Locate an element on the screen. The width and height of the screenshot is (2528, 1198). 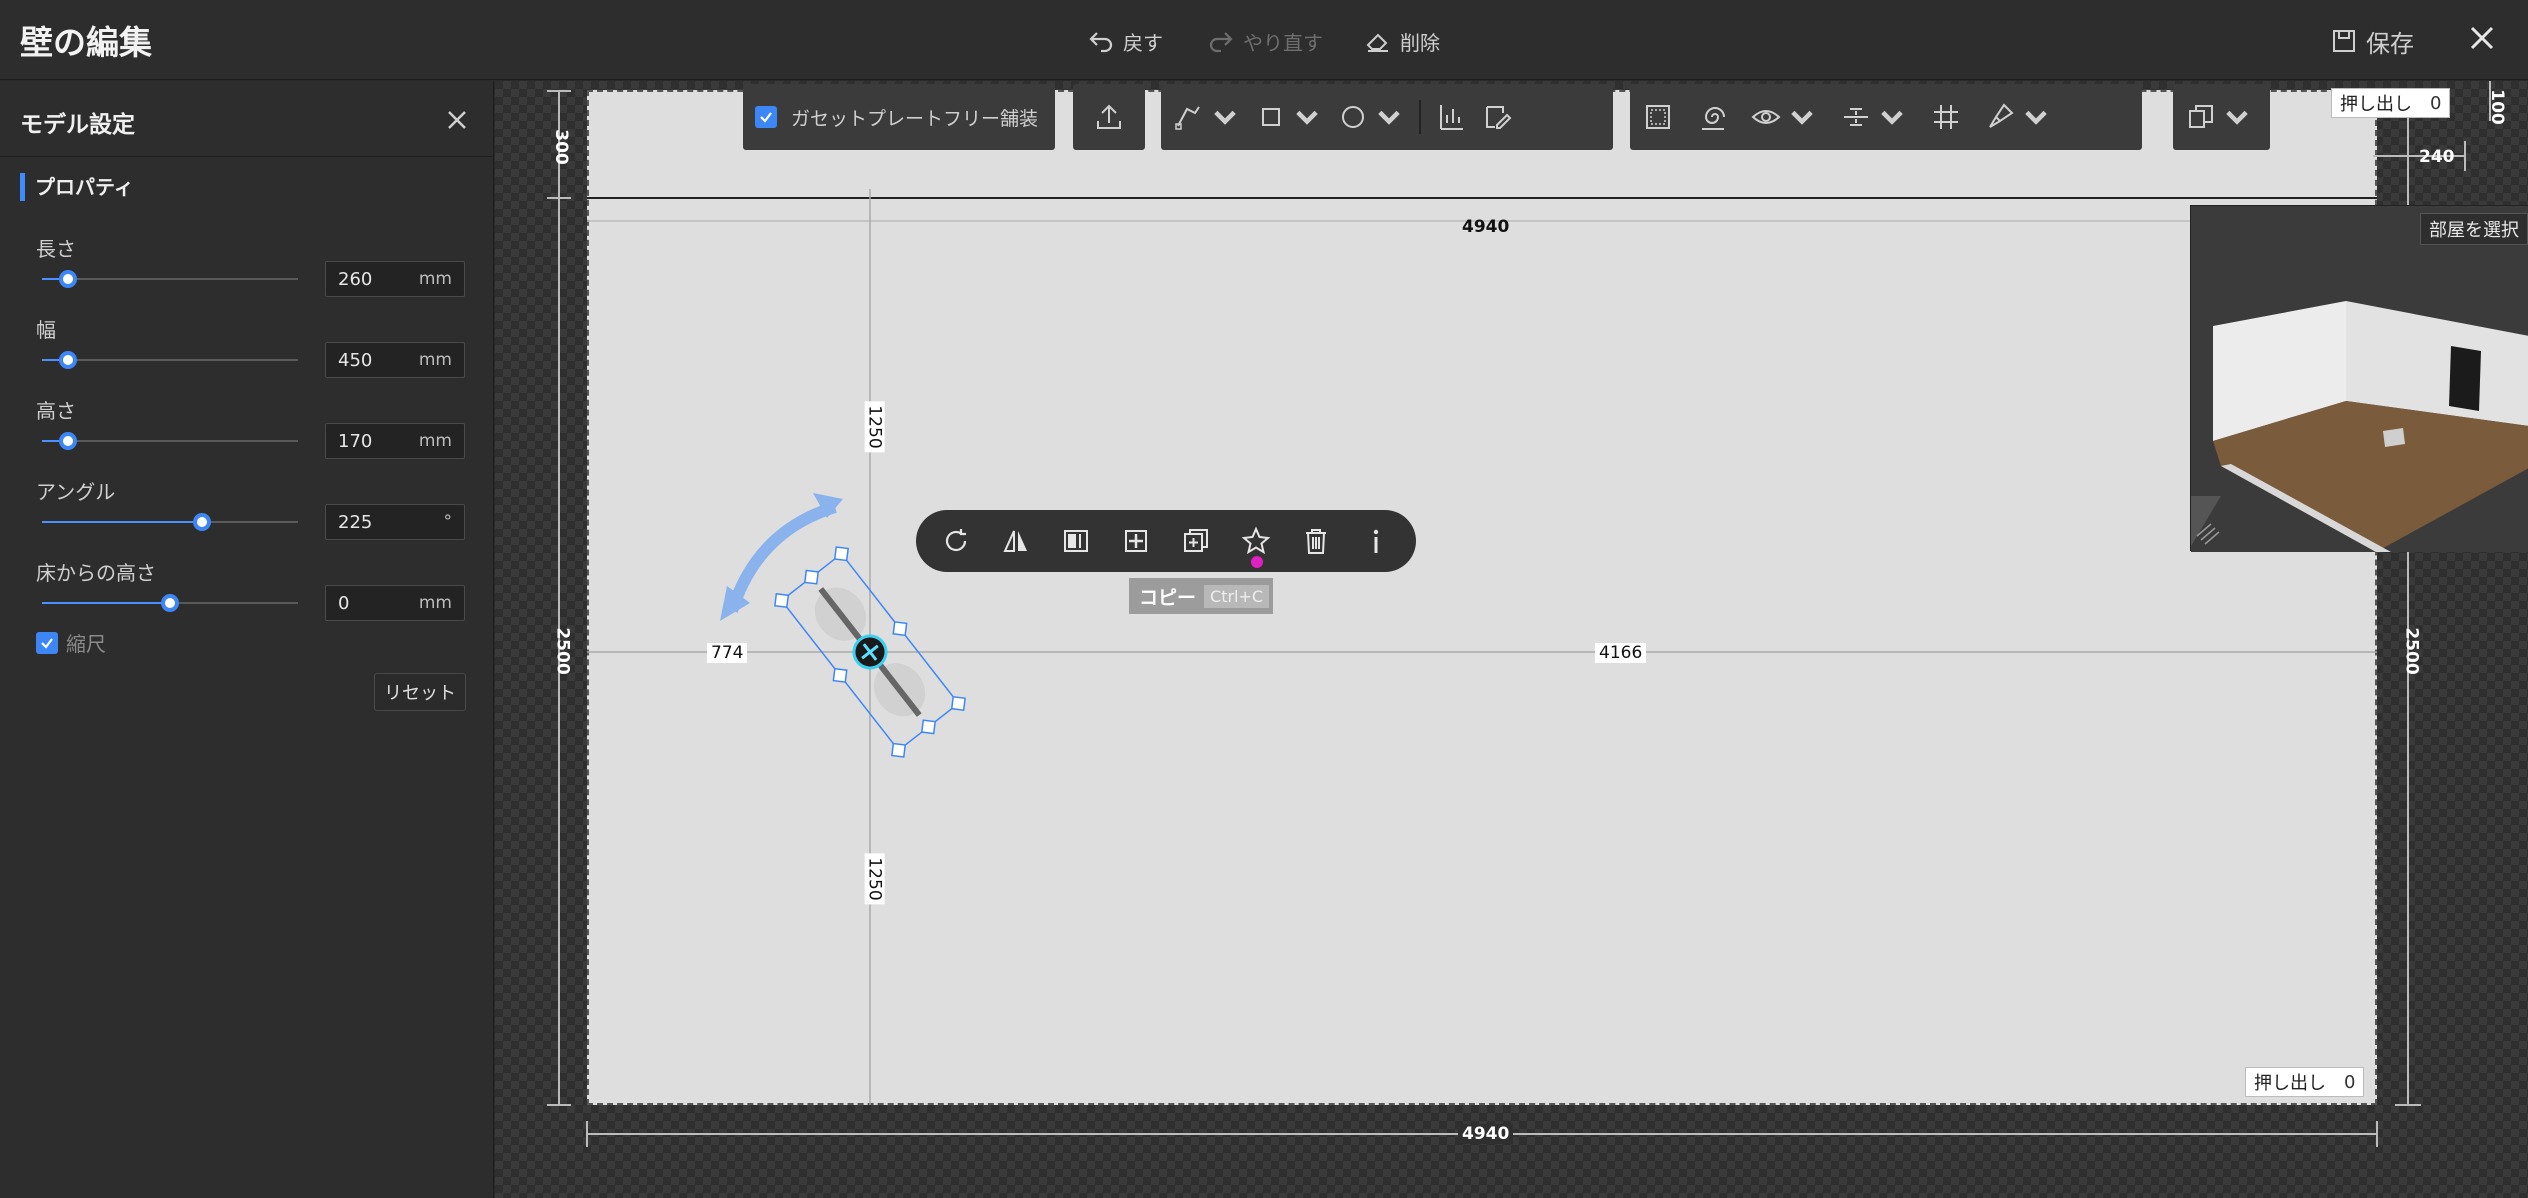
spiral-icon is located at coordinates (1713, 118).